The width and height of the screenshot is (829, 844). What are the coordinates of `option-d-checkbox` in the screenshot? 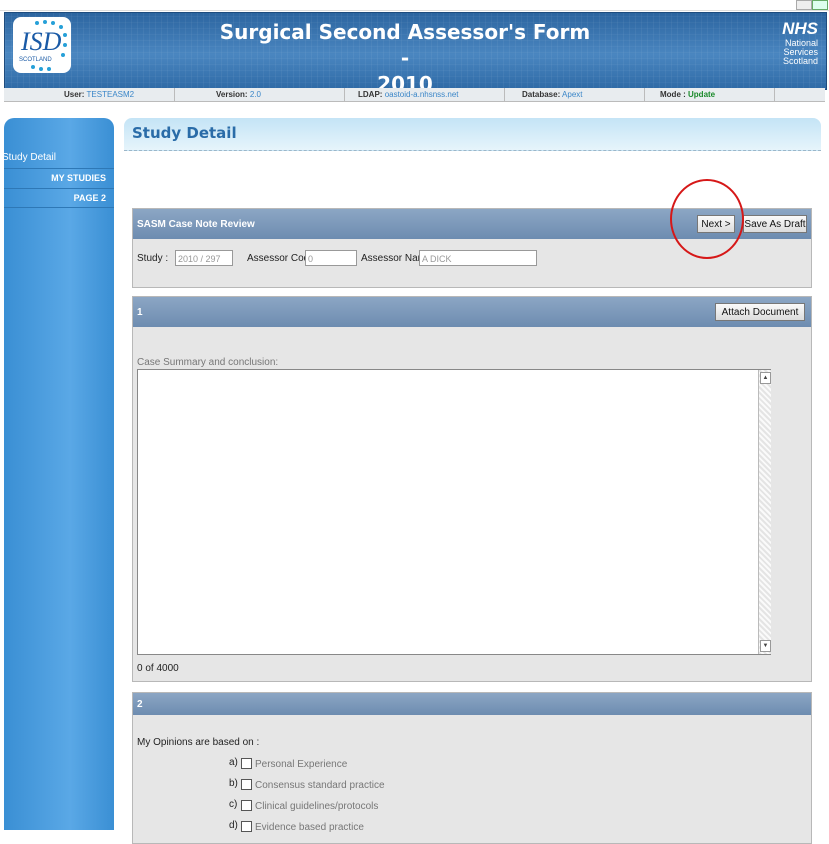 It's located at (246, 826).